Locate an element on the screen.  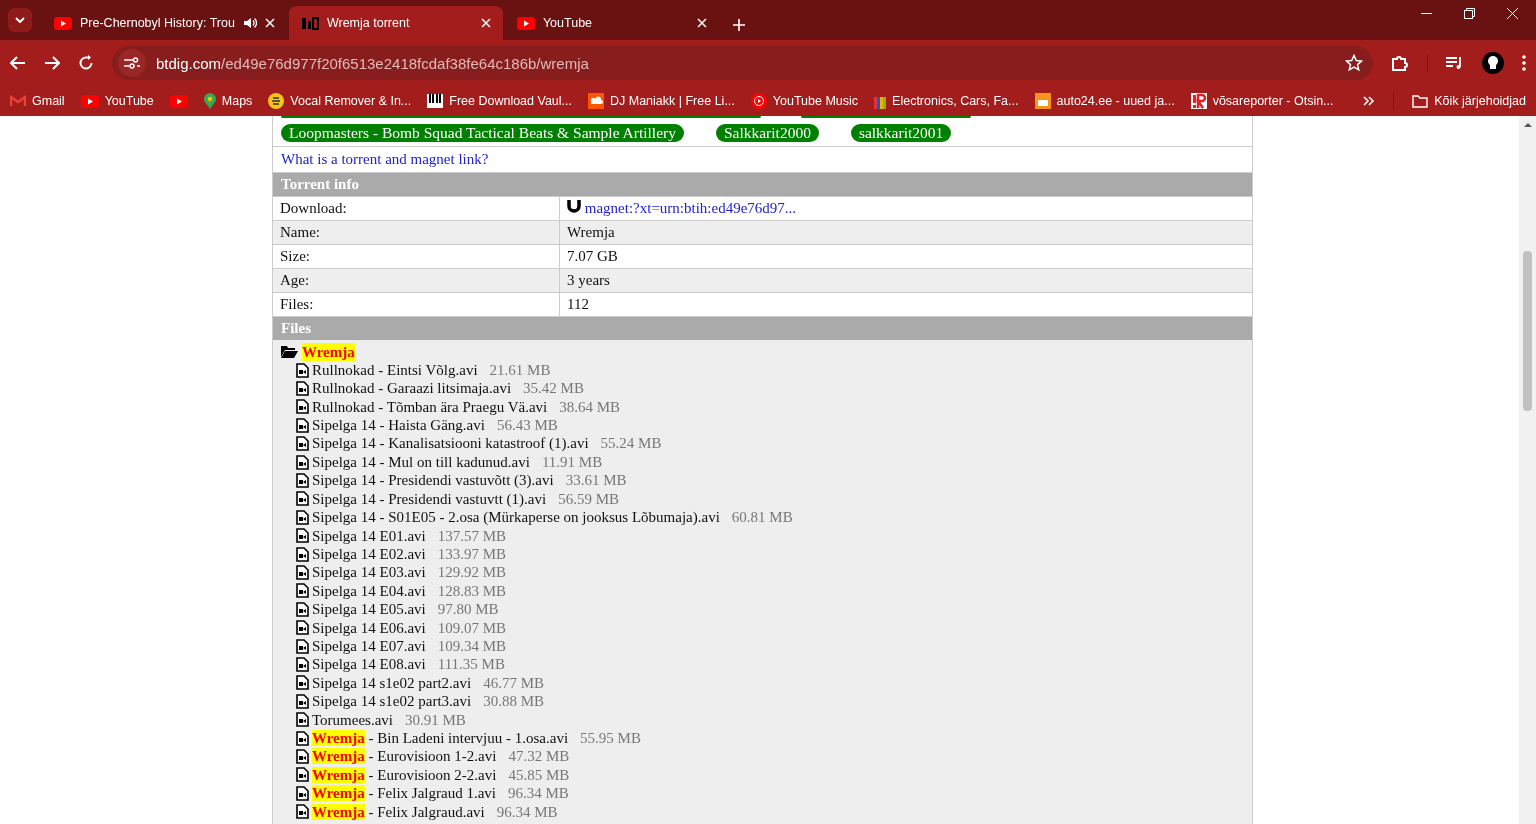
piano-icon is located at coordinates (435, 101).